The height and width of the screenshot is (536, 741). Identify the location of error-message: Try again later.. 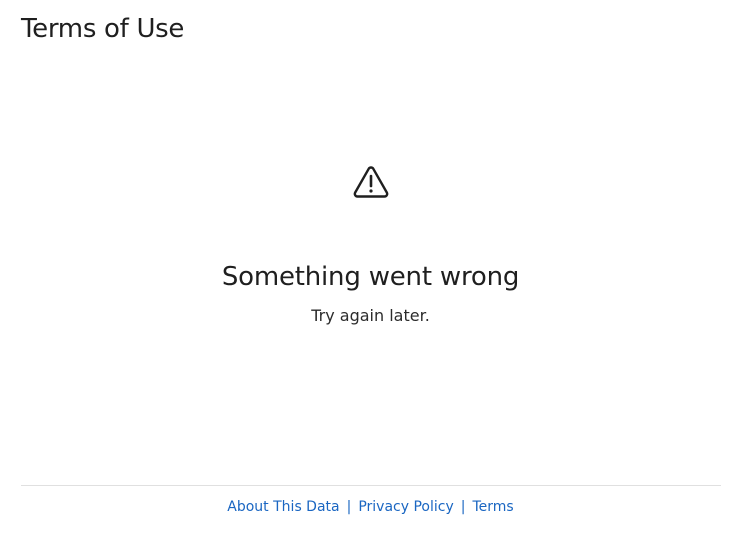
(370, 315).